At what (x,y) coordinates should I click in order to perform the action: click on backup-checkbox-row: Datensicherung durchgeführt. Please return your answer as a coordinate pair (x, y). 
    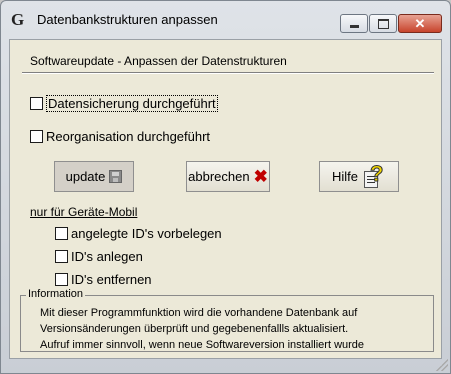
    Looking at the image, I should click on (124, 103).